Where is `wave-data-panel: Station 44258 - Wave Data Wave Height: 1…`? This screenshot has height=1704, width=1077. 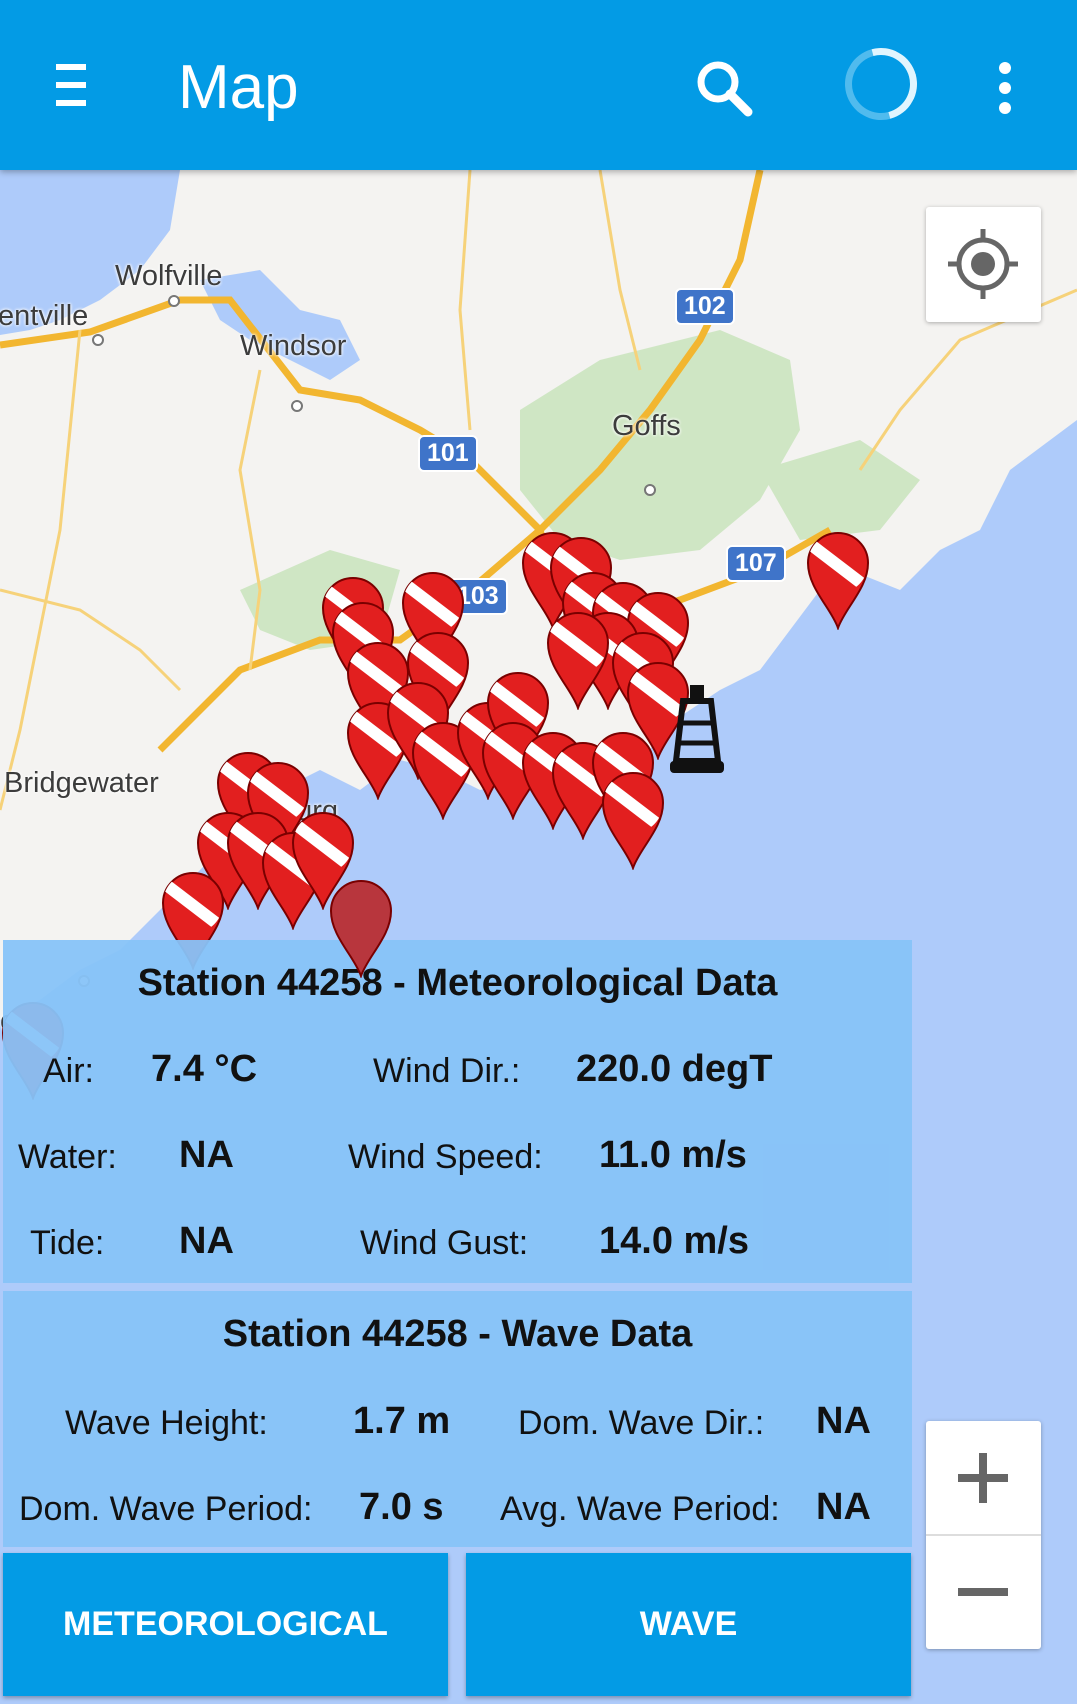
wave-data-panel: Station 44258 - Wave Data Wave Height: 1… is located at coordinates (457, 1419).